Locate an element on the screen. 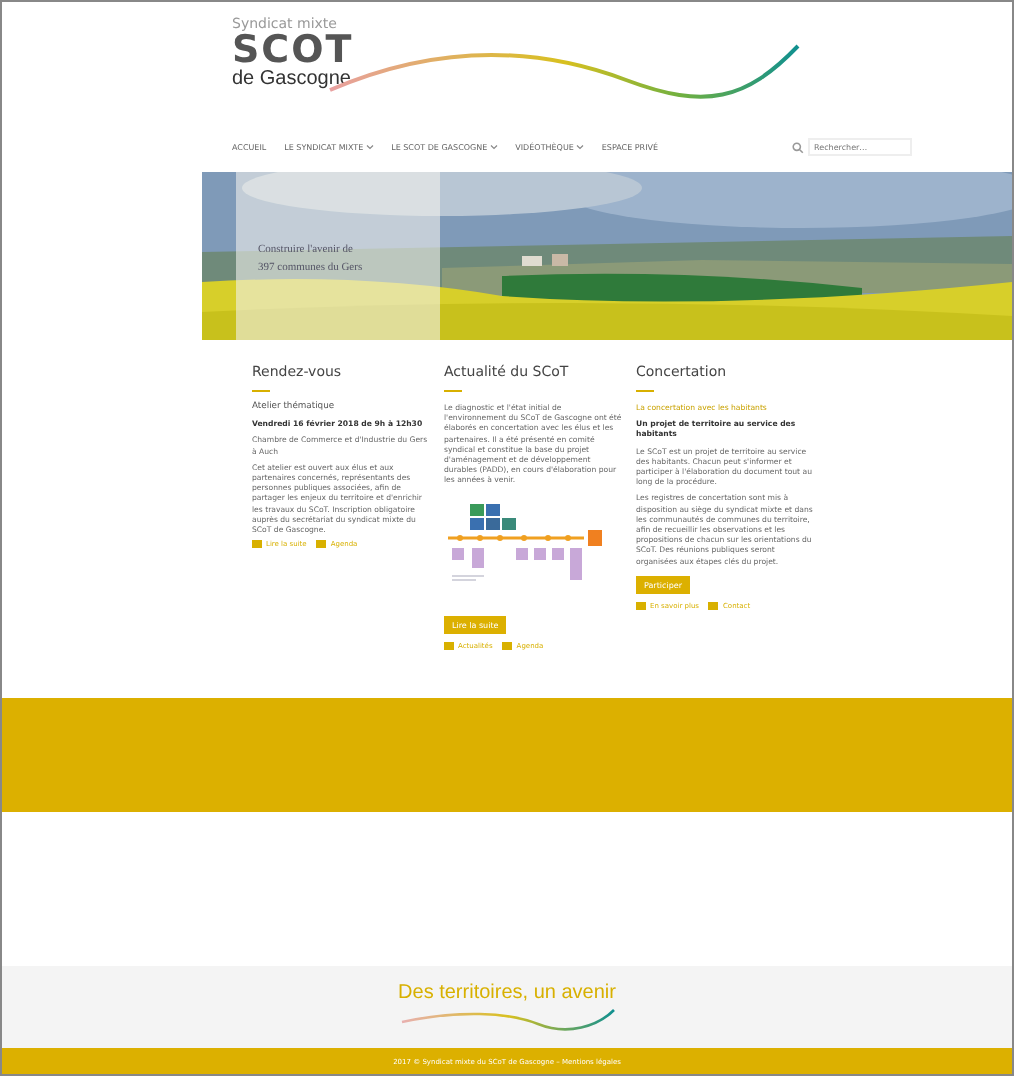  logo-subtitle: de Gascogne is located at coordinates (292, 80).